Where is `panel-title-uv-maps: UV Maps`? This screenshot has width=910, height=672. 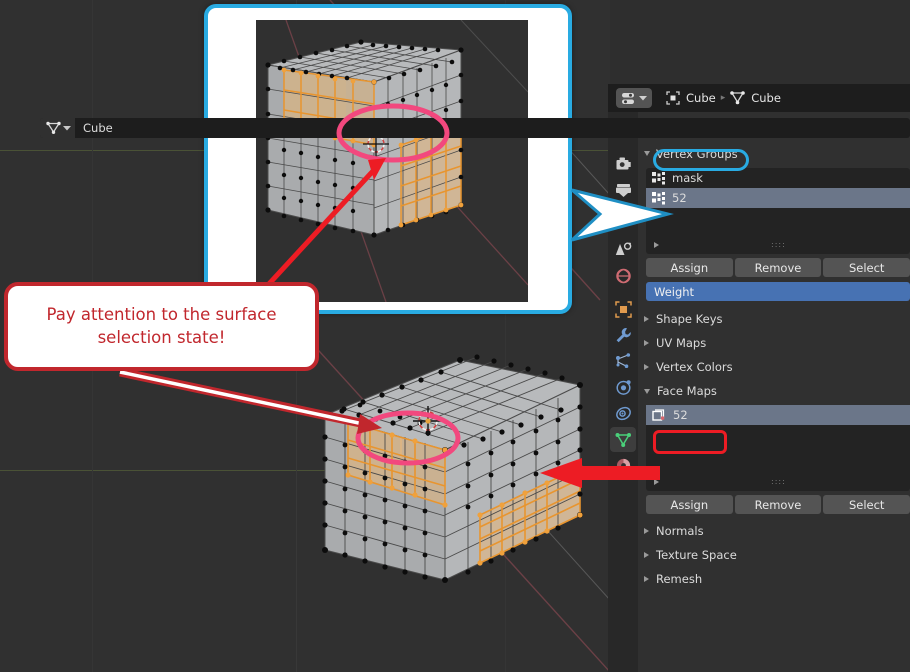
panel-title-uv-maps: UV Maps is located at coordinates (681, 343).